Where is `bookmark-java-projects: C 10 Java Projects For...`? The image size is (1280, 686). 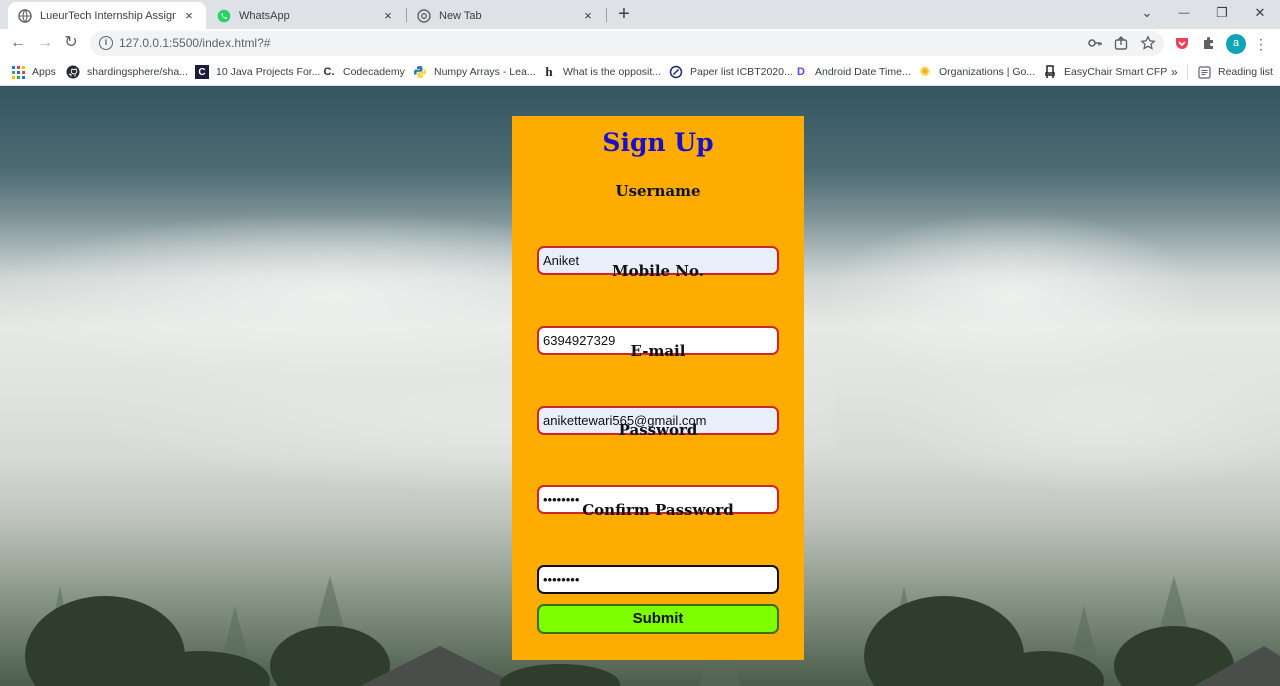
bookmark-java-projects: C 10 Java Projects For... is located at coordinates (257, 72).